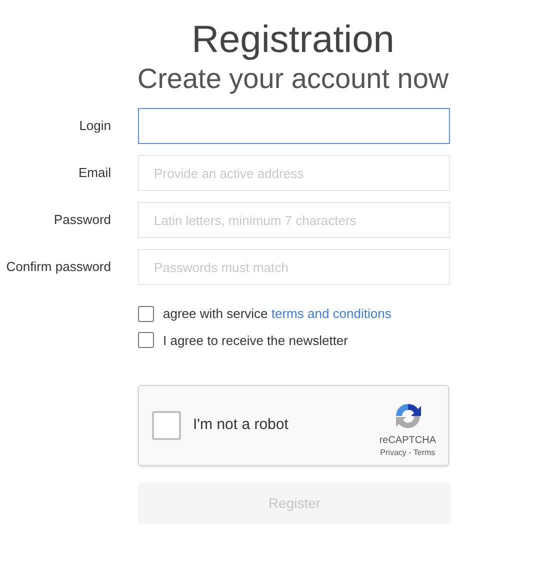 This screenshot has height=566, width=550. I want to click on field-label: Password, so click(81, 220).